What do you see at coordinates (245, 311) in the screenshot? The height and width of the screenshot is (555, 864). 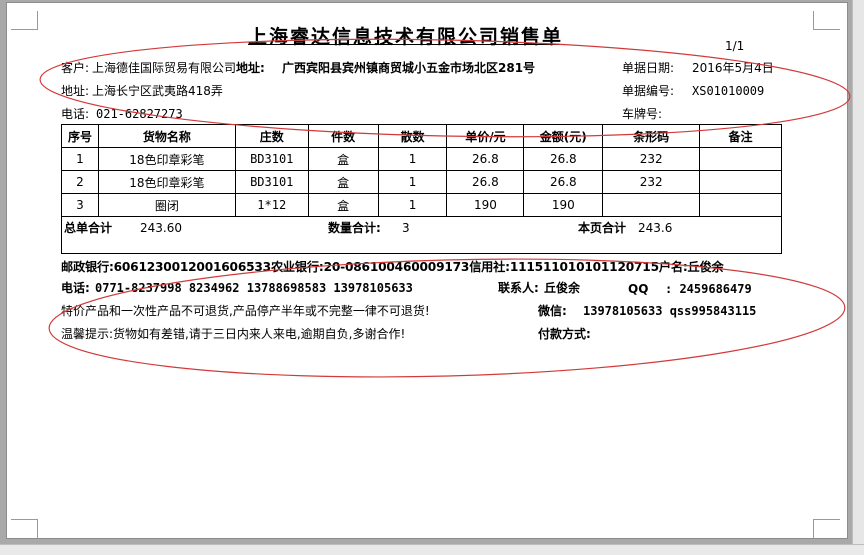 I see `return-policy-line: 特价产品和一次性产品不可退货,产品停产半年或不完整一律不可退货!` at bounding box center [245, 311].